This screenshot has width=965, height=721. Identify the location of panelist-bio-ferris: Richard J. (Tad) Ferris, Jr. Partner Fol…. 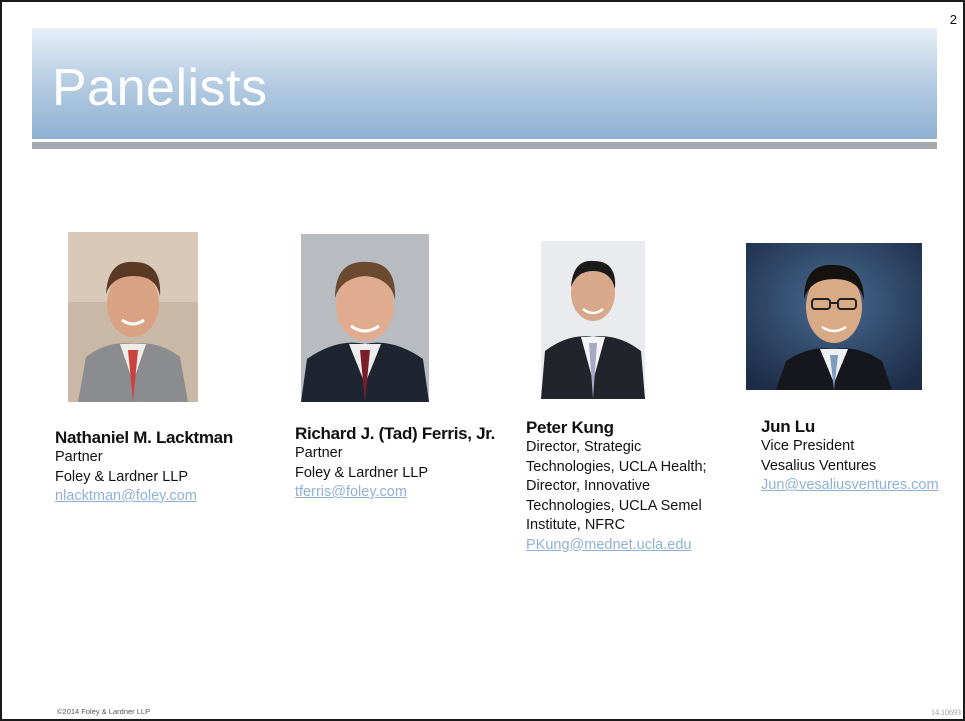
(405, 463).